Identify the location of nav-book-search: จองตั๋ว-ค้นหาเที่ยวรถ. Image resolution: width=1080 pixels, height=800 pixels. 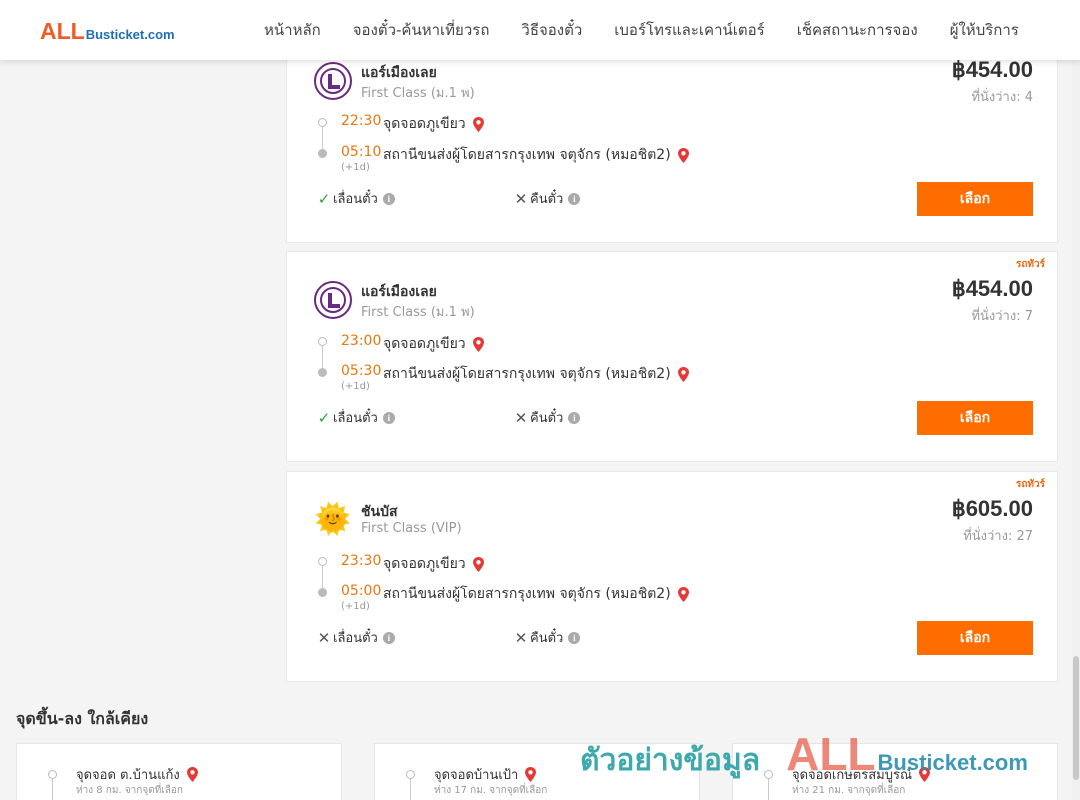
(421, 30).